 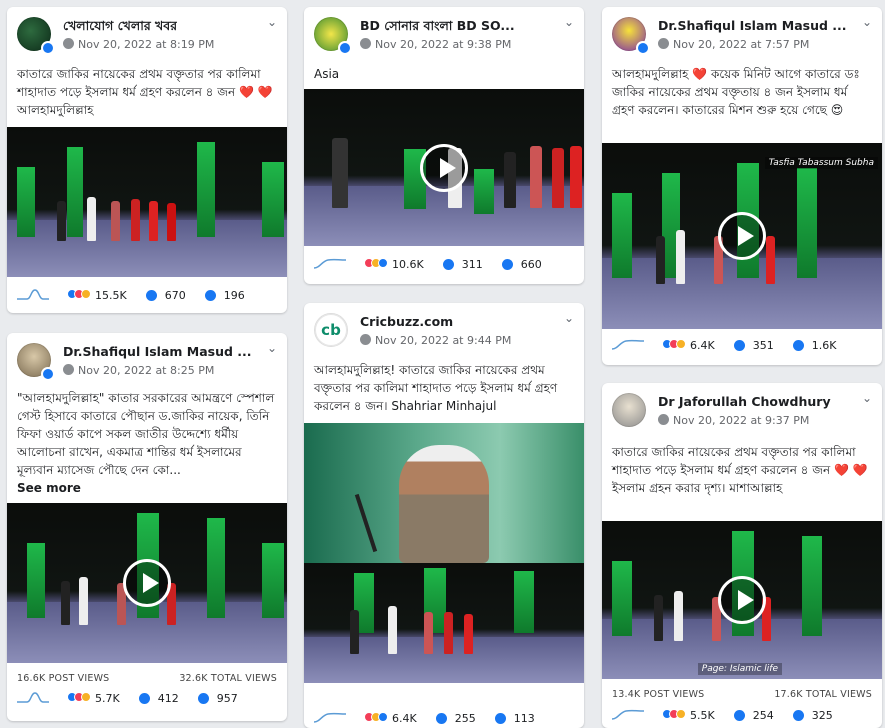 What do you see at coordinates (821, 163) in the screenshot?
I see `watermark-text: Tasfia Tabassum Subha` at bounding box center [821, 163].